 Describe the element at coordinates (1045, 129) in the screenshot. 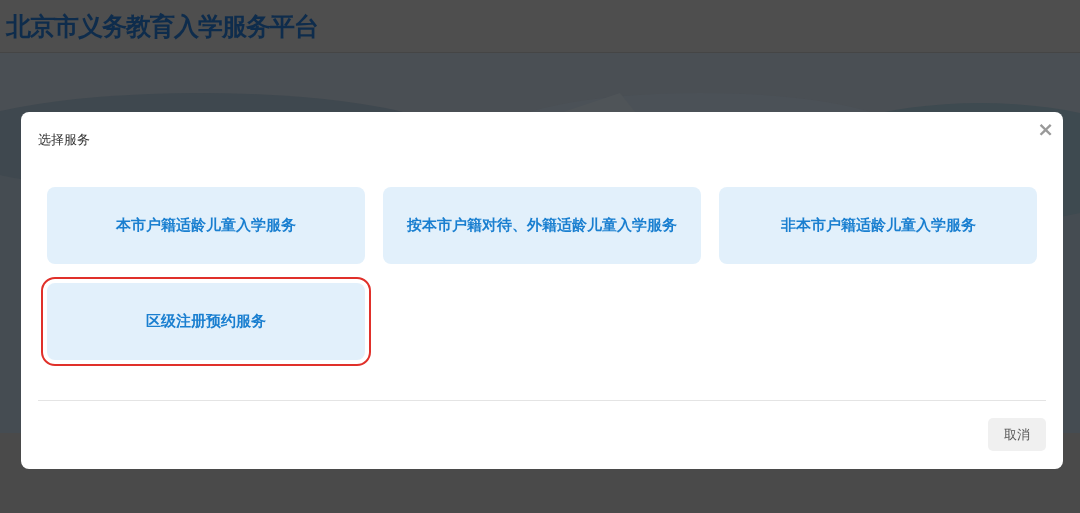

I see `close-button: ×` at that location.